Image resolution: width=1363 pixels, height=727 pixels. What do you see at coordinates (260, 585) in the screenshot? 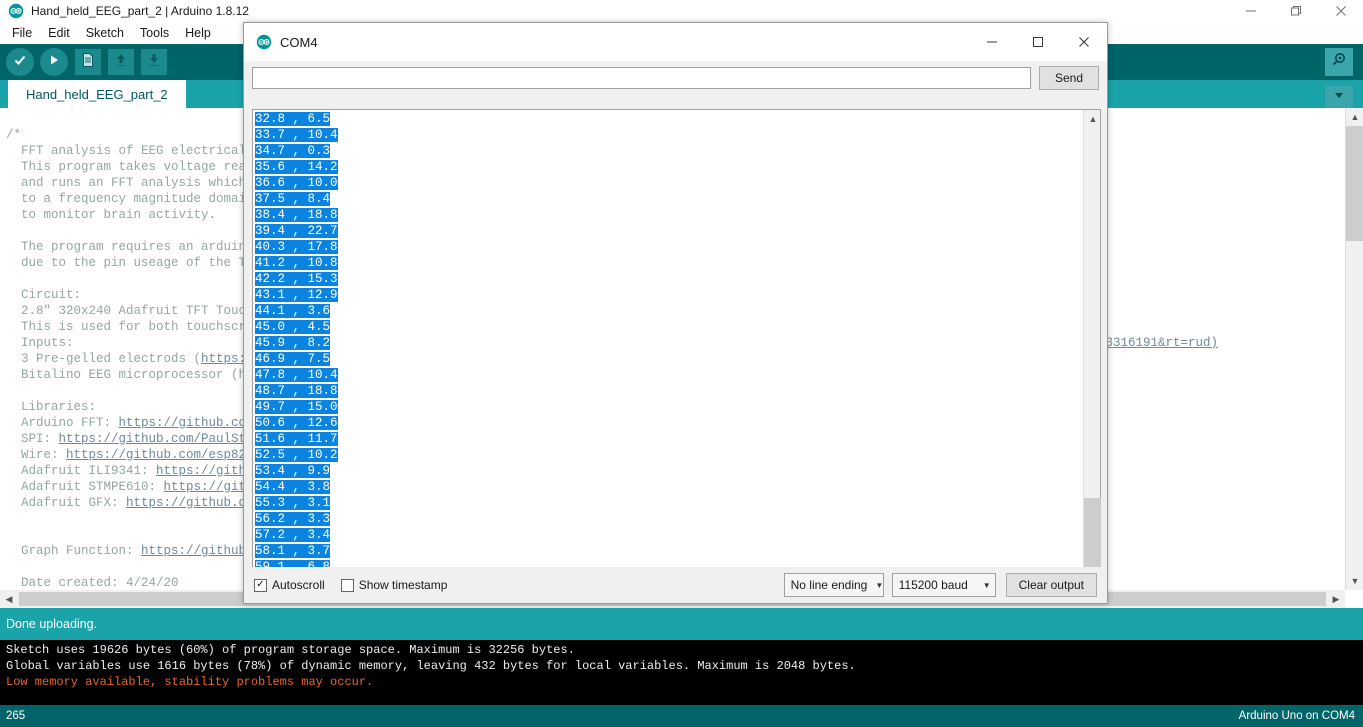
I see `checkbox-box: ✓` at bounding box center [260, 585].